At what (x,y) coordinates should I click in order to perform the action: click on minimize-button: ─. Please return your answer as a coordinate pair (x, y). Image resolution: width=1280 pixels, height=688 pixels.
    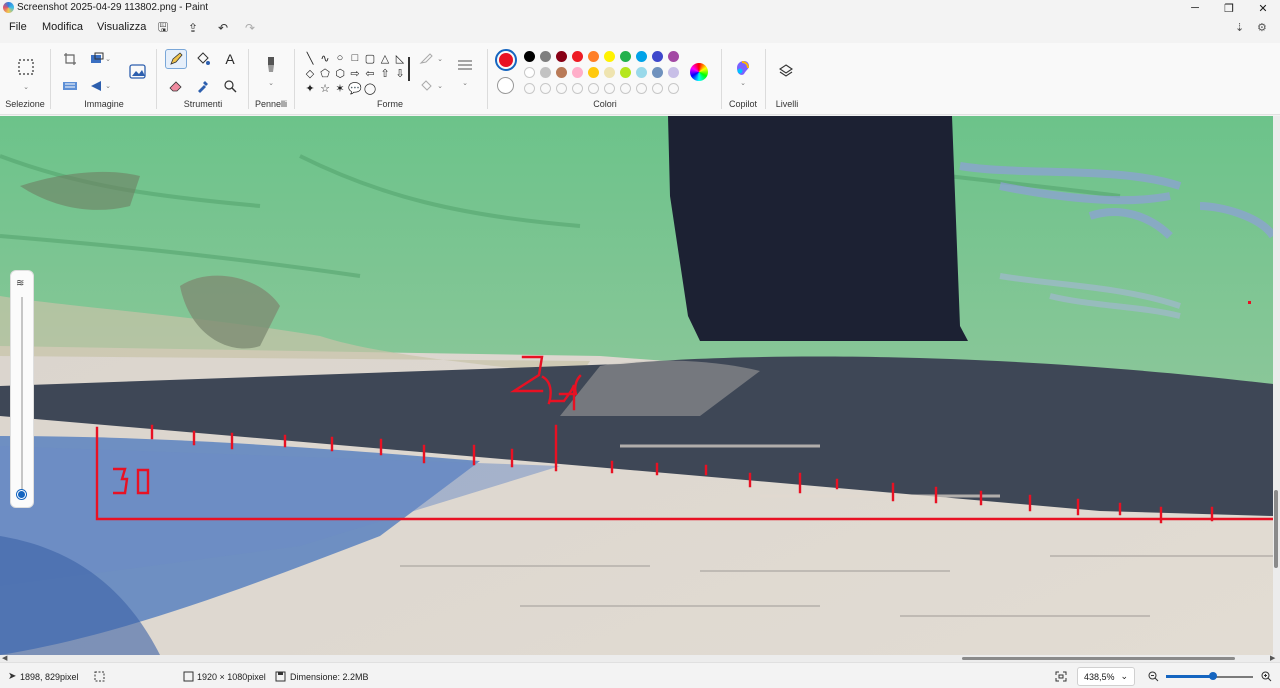
    Looking at the image, I should click on (1195, 8).